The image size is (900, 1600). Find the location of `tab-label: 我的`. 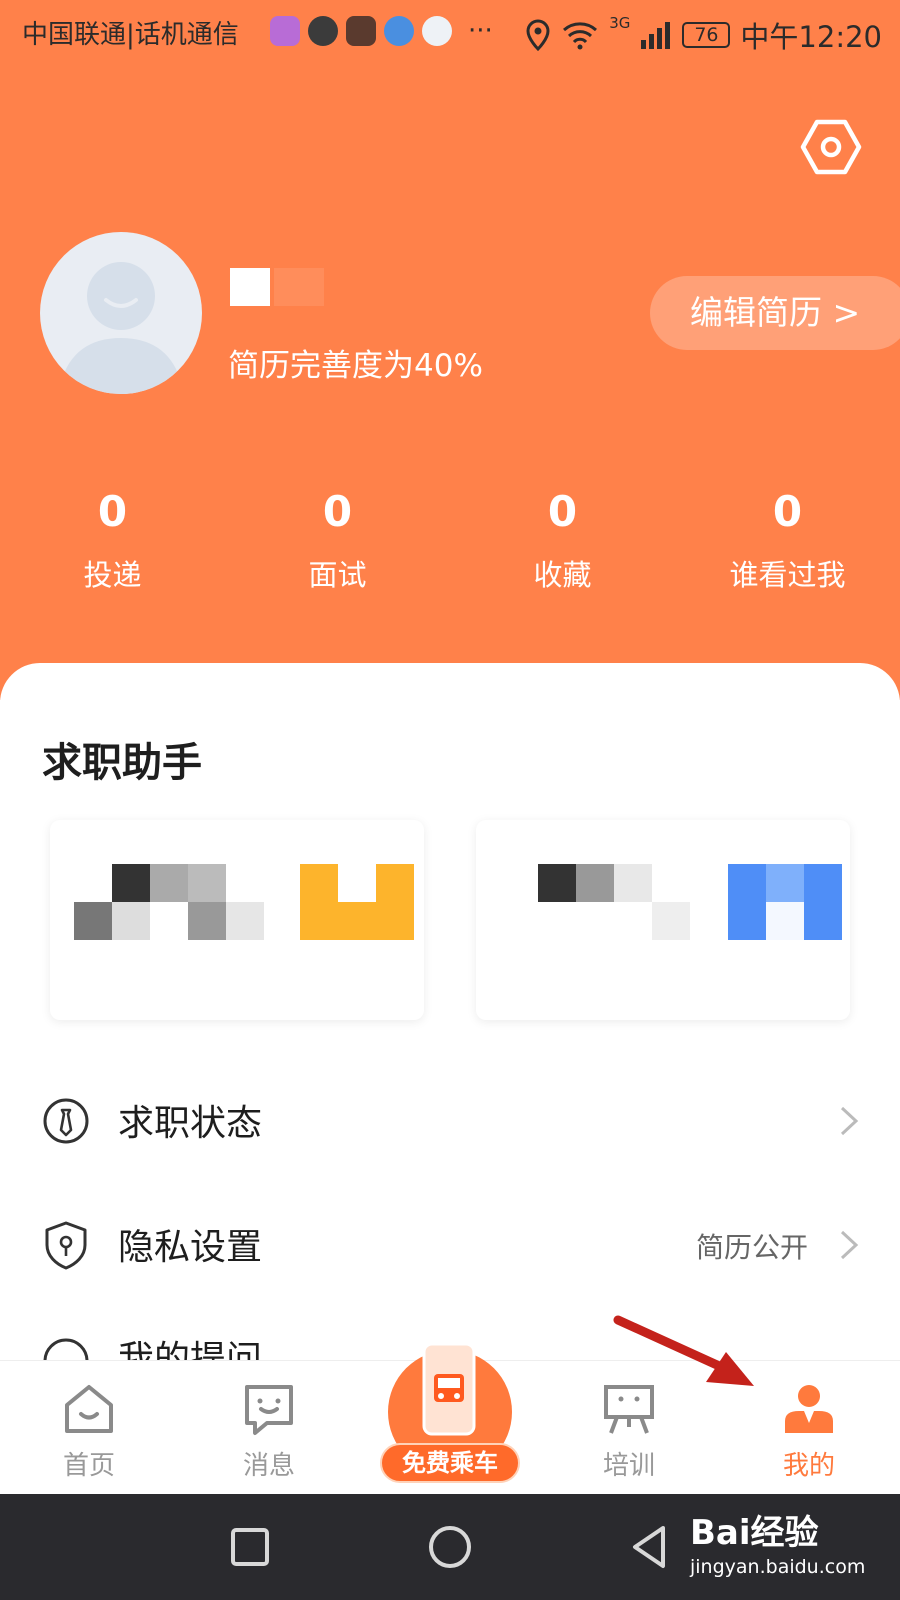

tab-label: 我的 is located at coordinates (808, 1466).